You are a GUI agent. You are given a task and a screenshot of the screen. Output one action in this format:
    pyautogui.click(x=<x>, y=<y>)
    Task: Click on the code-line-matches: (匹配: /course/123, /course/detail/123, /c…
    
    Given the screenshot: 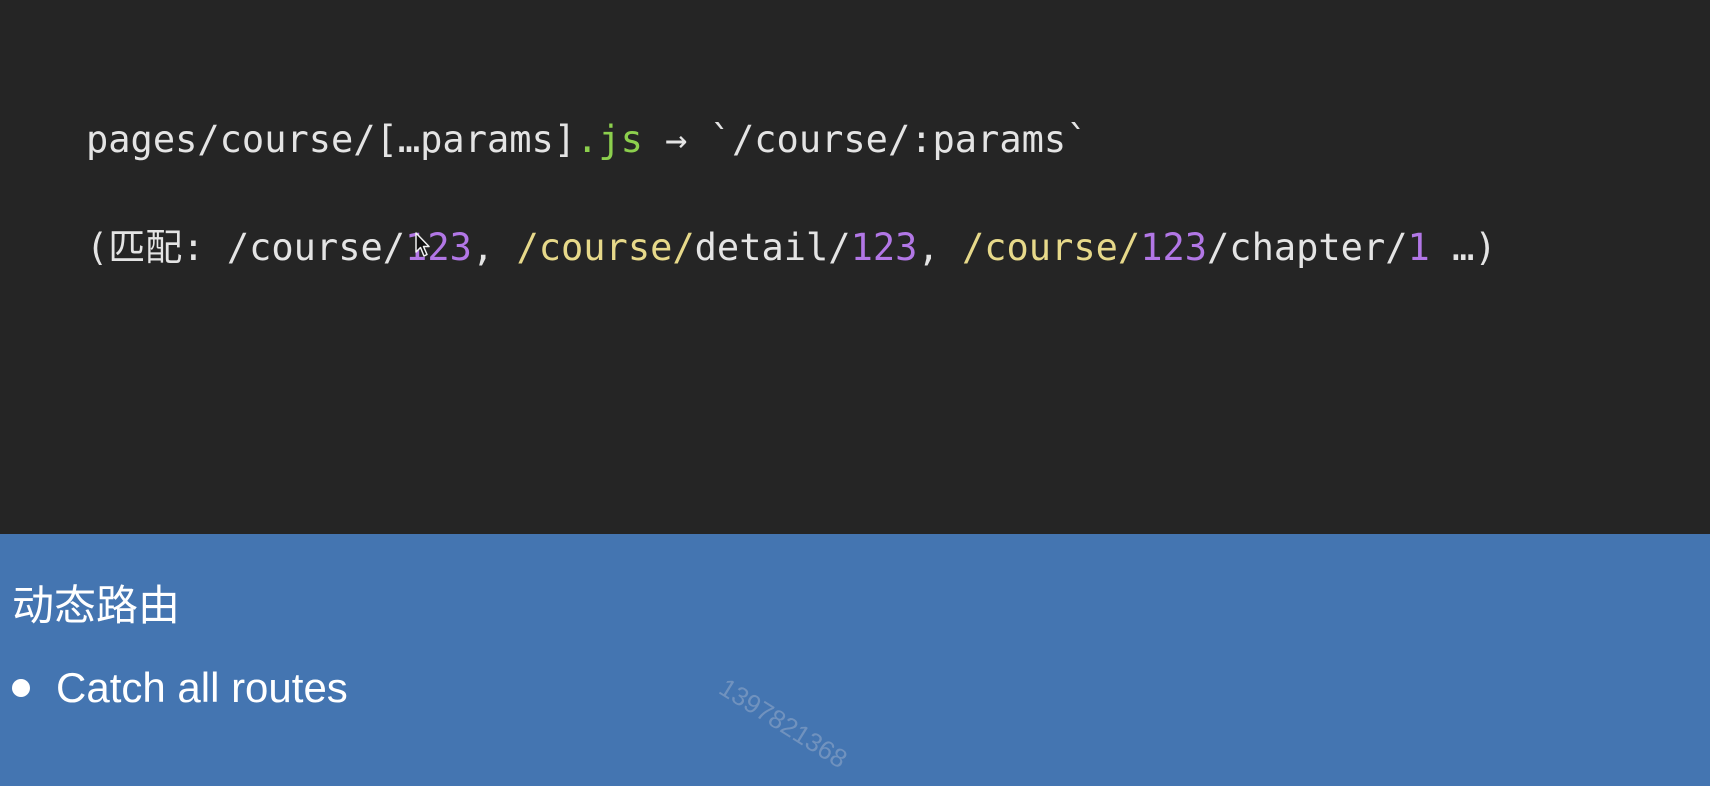 What is the action you would take?
    pyautogui.click(x=791, y=248)
    